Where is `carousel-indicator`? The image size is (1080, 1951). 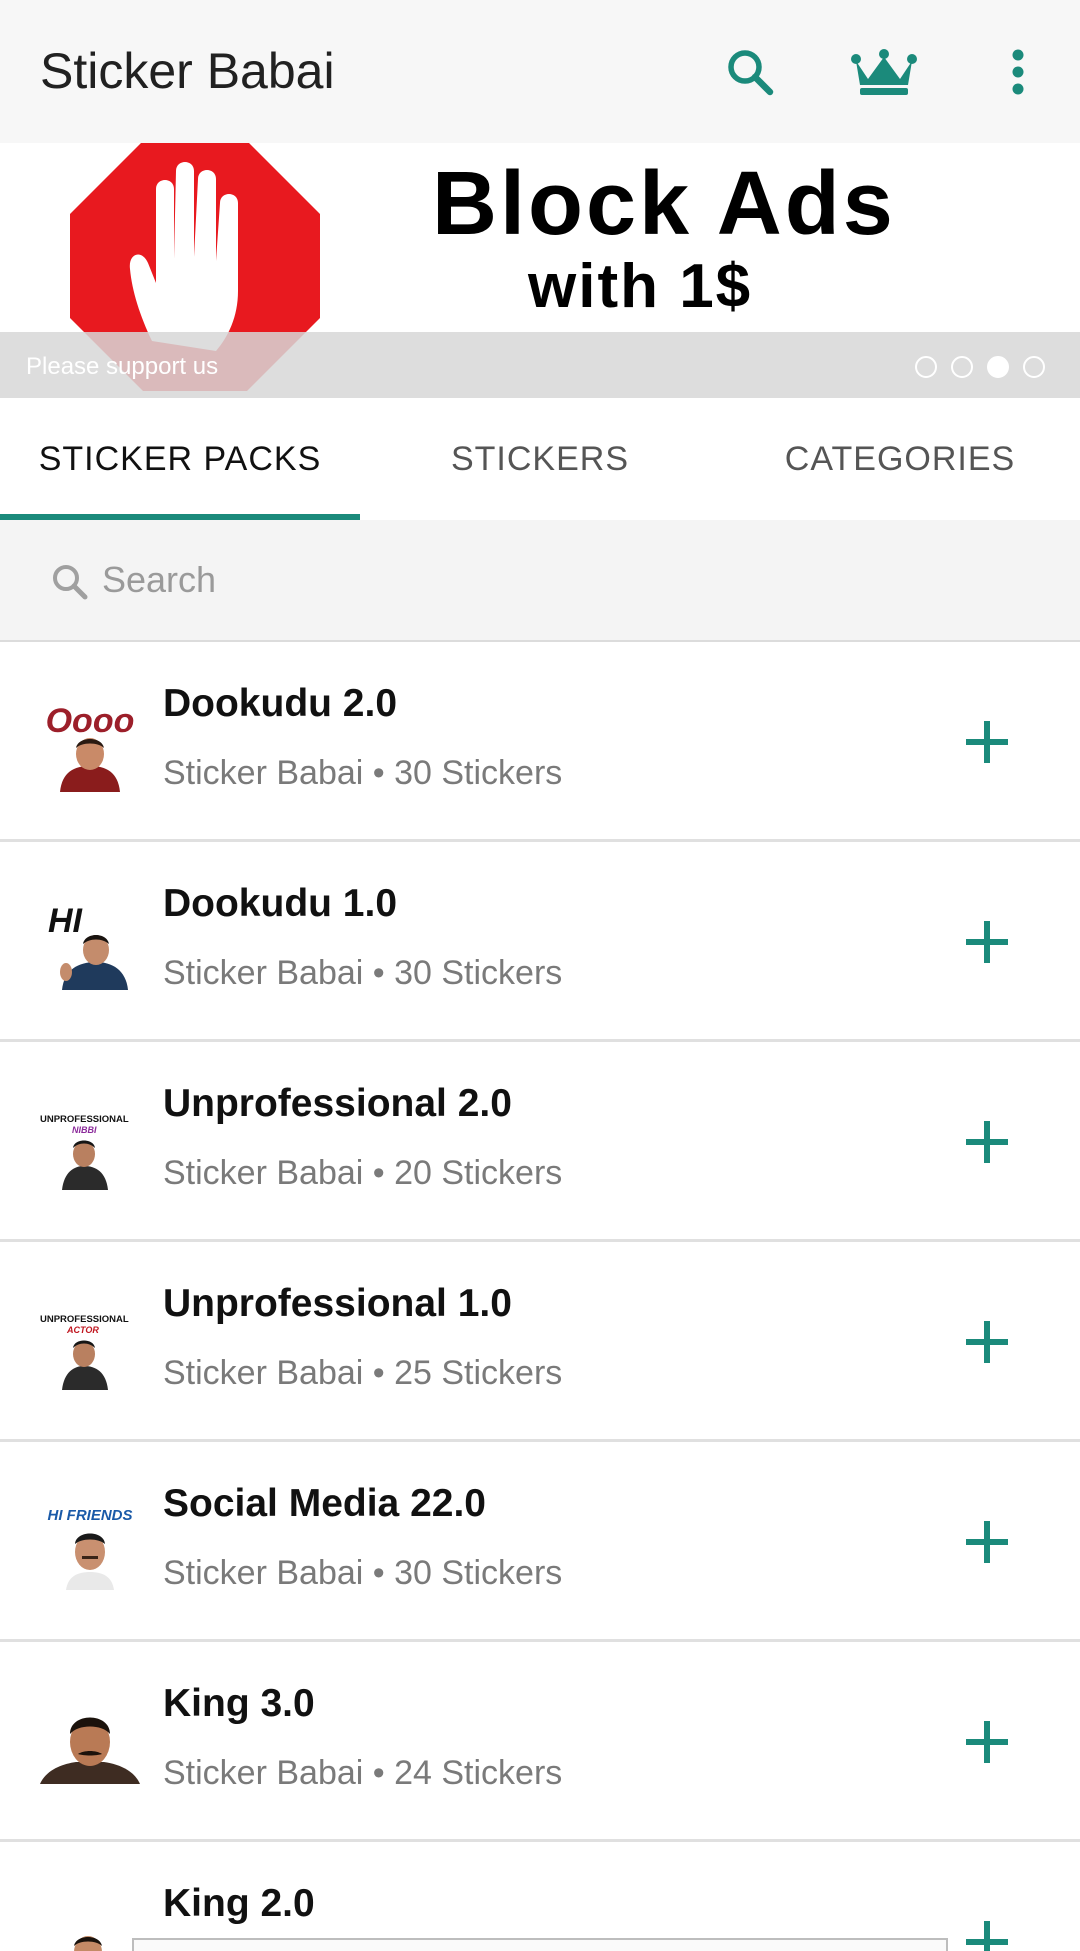
carousel-indicator is located at coordinates (980, 367).